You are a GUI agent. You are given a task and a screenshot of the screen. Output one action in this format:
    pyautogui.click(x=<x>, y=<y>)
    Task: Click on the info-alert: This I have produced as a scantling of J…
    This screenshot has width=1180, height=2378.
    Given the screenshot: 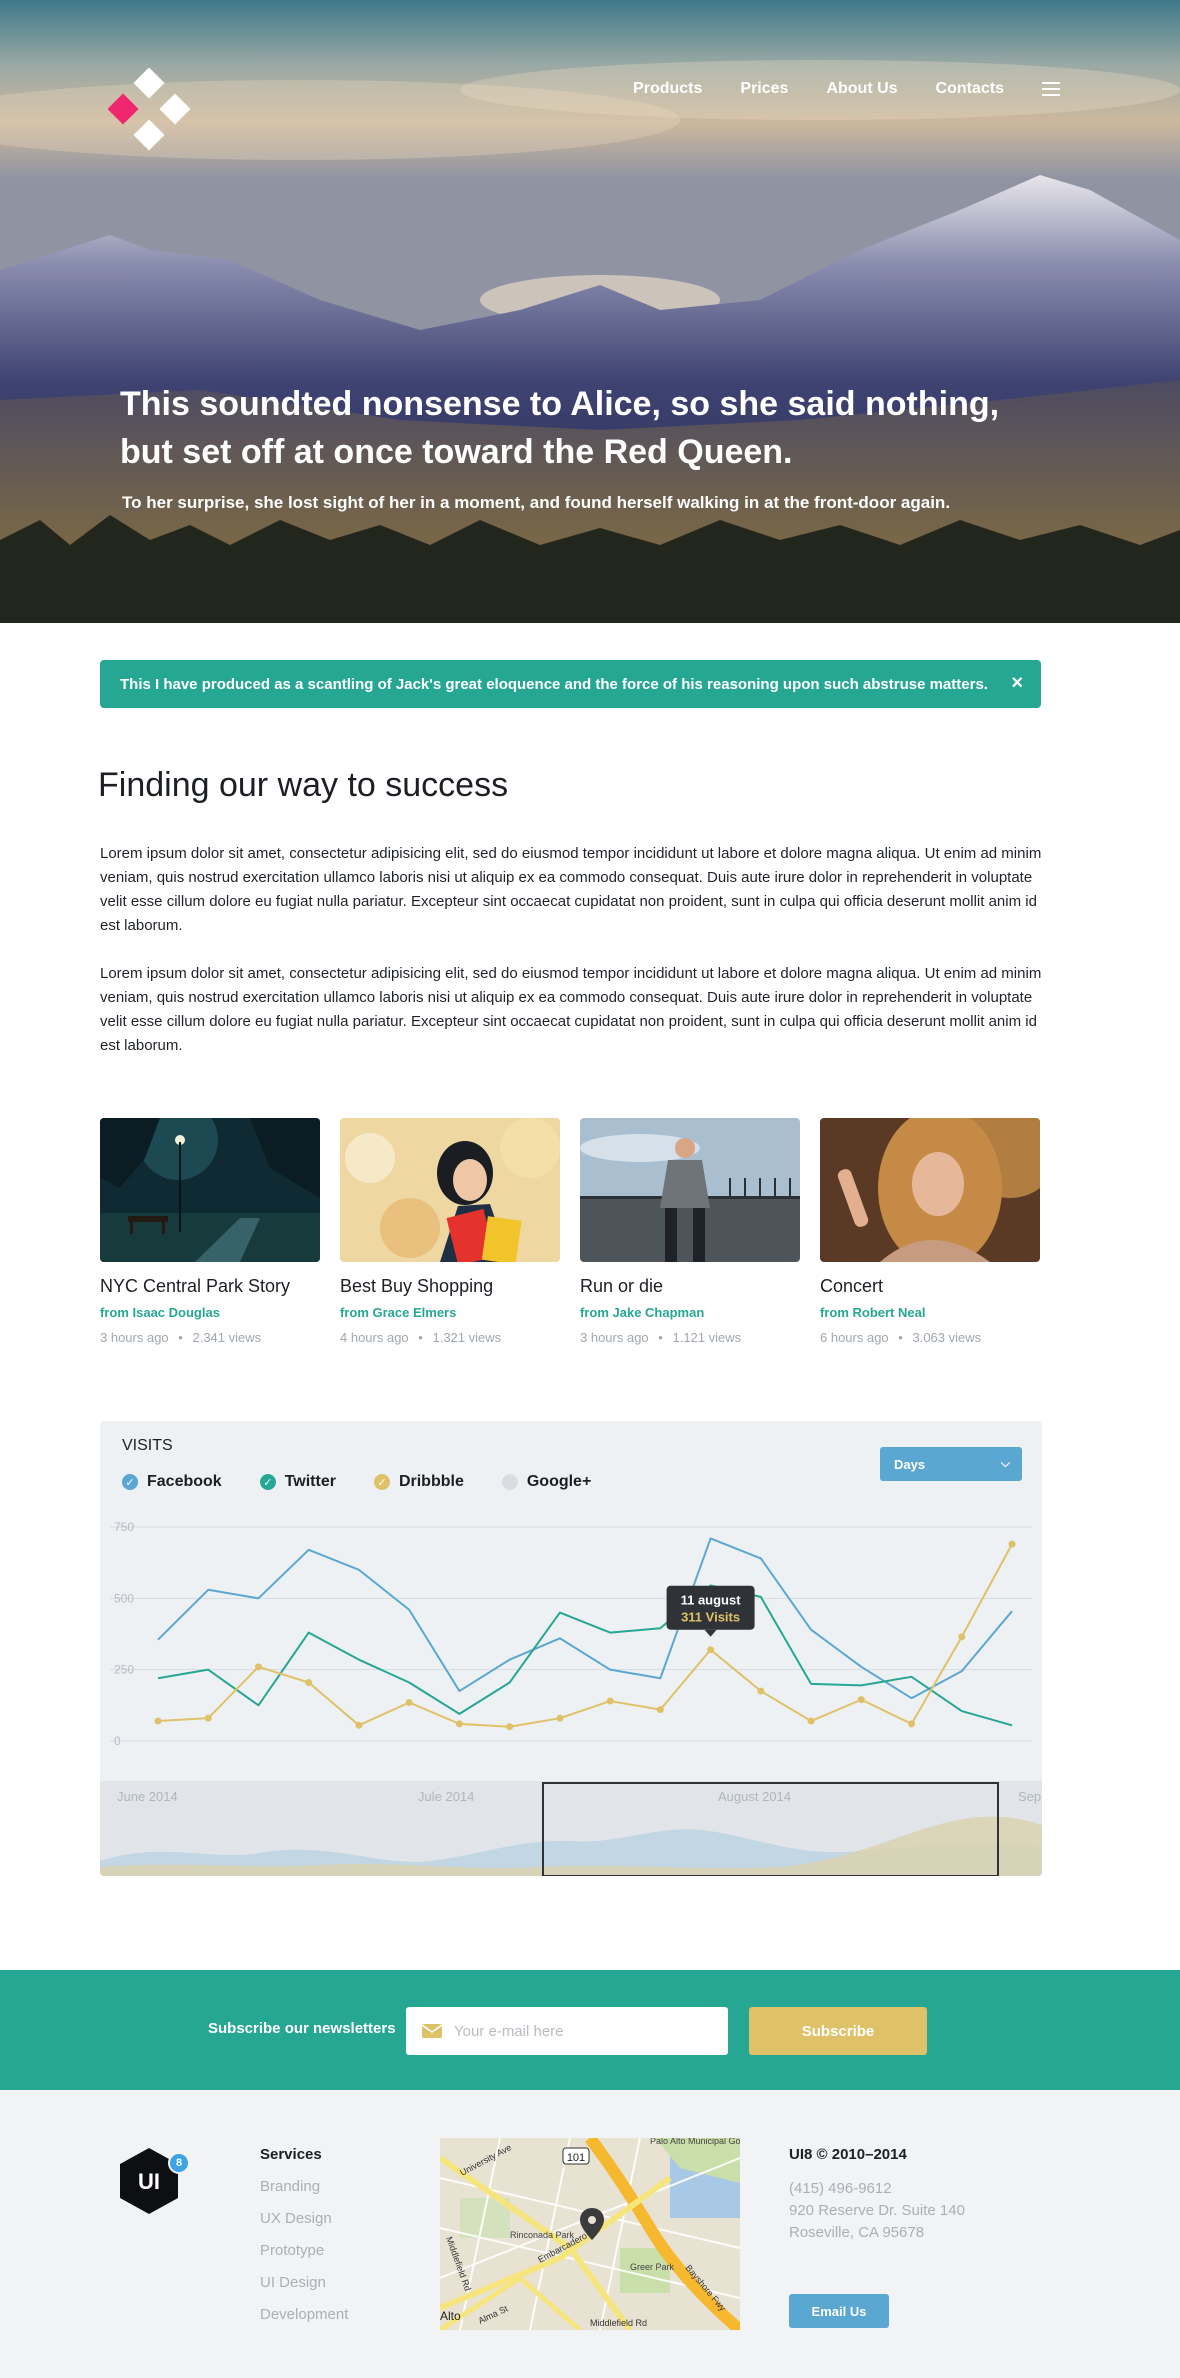 What is the action you would take?
    pyautogui.click(x=570, y=684)
    